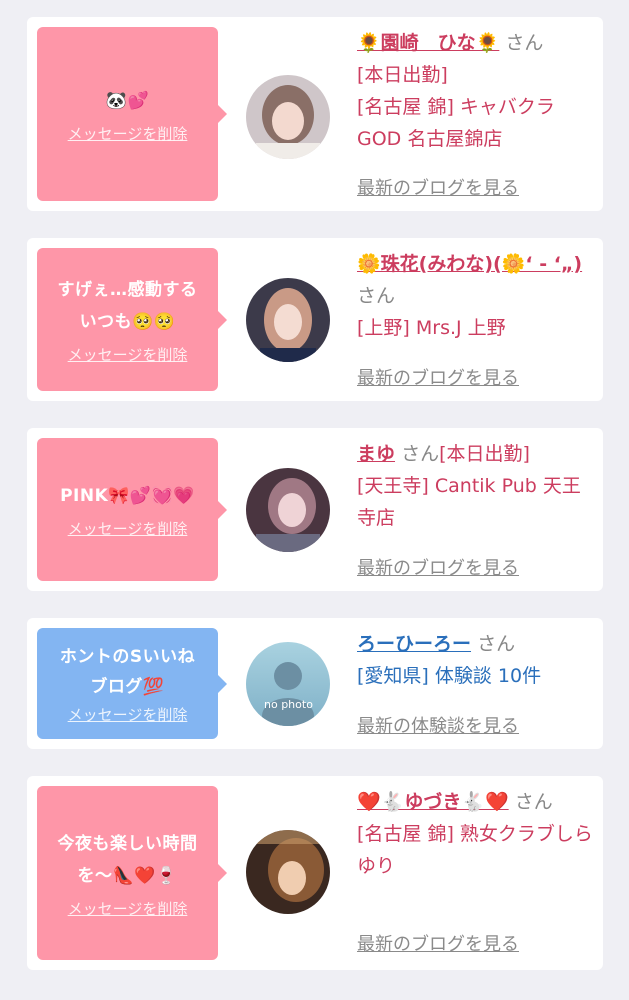 The image size is (629, 1000). What do you see at coordinates (132, 114) in the screenshot?
I see `message-bubble: 🐼💕 メッセージを削除` at bounding box center [132, 114].